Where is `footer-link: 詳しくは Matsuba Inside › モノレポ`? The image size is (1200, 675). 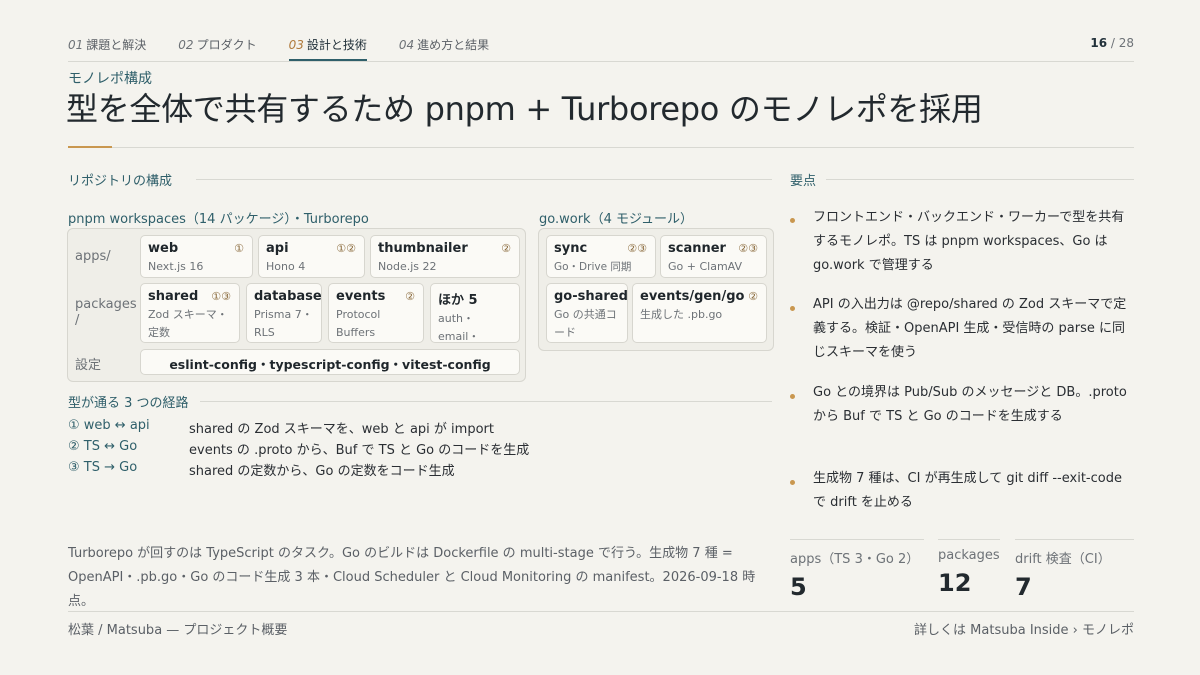
footer-link: 詳しくは Matsuba Inside › モノレポ is located at coordinates (1024, 628).